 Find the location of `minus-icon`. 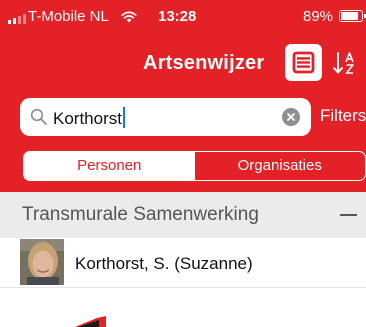

minus-icon is located at coordinates (348, 215).